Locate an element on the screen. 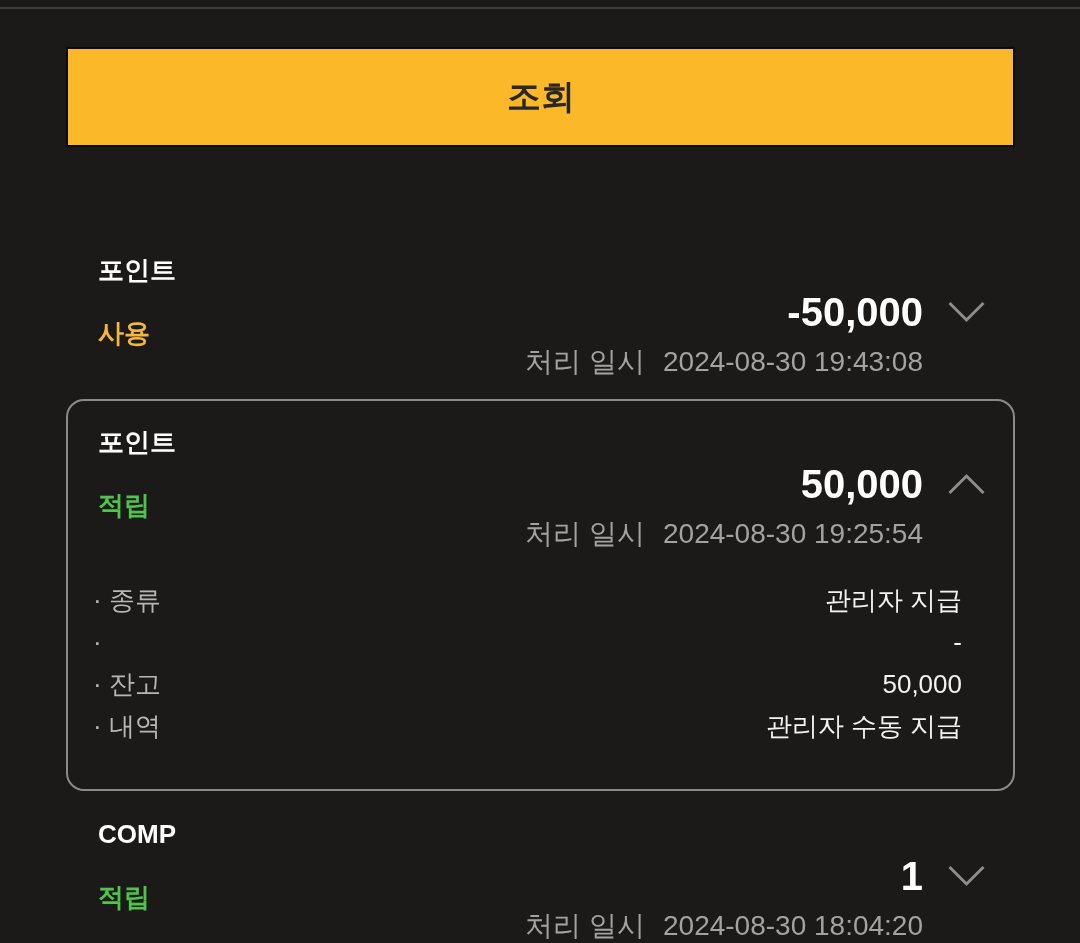 The height and width of the screenshot is (943, 1080). date-value: 2024-08-30 19:43:08 is located at coordinates (793, 362).